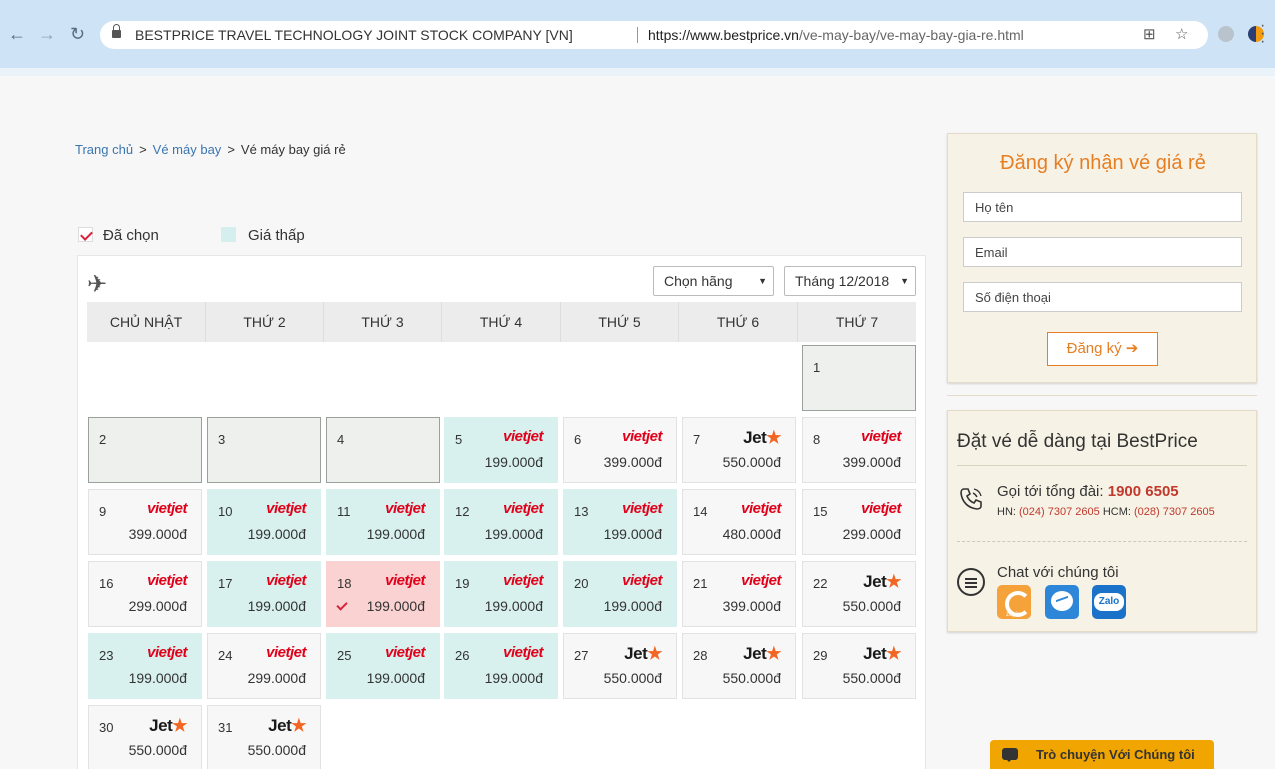 The height and width of the screenshot is (769, 1275). I want to click on breadcrumb-section-link: Vé máy bay, so click(187, 149).